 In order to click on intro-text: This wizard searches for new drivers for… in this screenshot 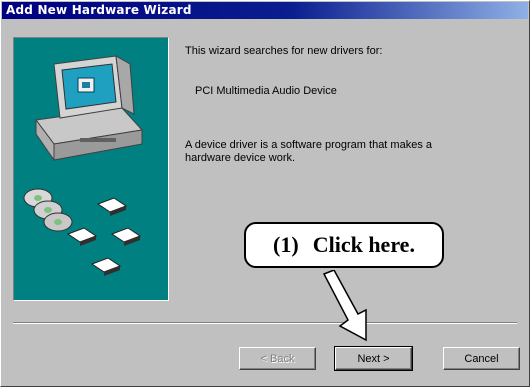, I will do `click(284, 51)`.